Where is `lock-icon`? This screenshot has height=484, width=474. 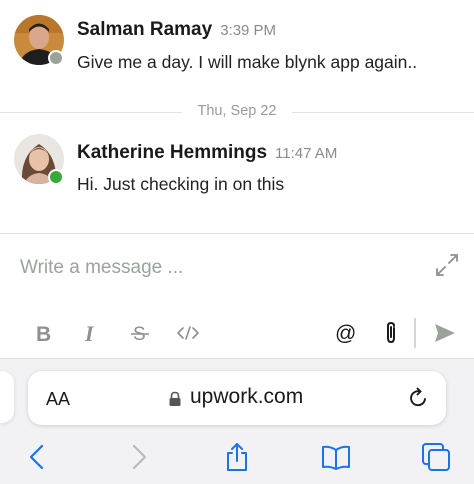 lock-icon is located at coordinates (175, 398).